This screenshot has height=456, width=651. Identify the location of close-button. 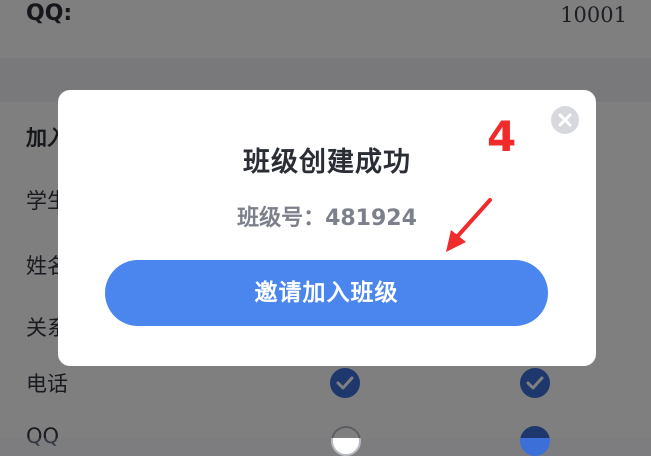
(565, 120).